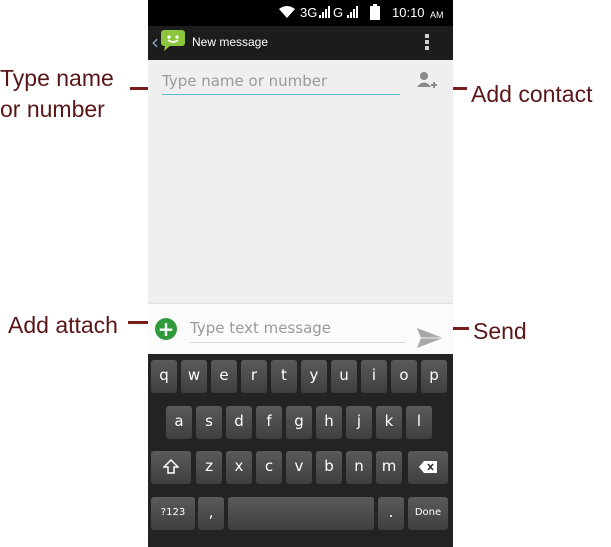 The height and width of the screenshot is (547, 611). Describe the element at coordinates (155, 42) in the screenshot. I see `back-chevron-icon: ‹` at that location.